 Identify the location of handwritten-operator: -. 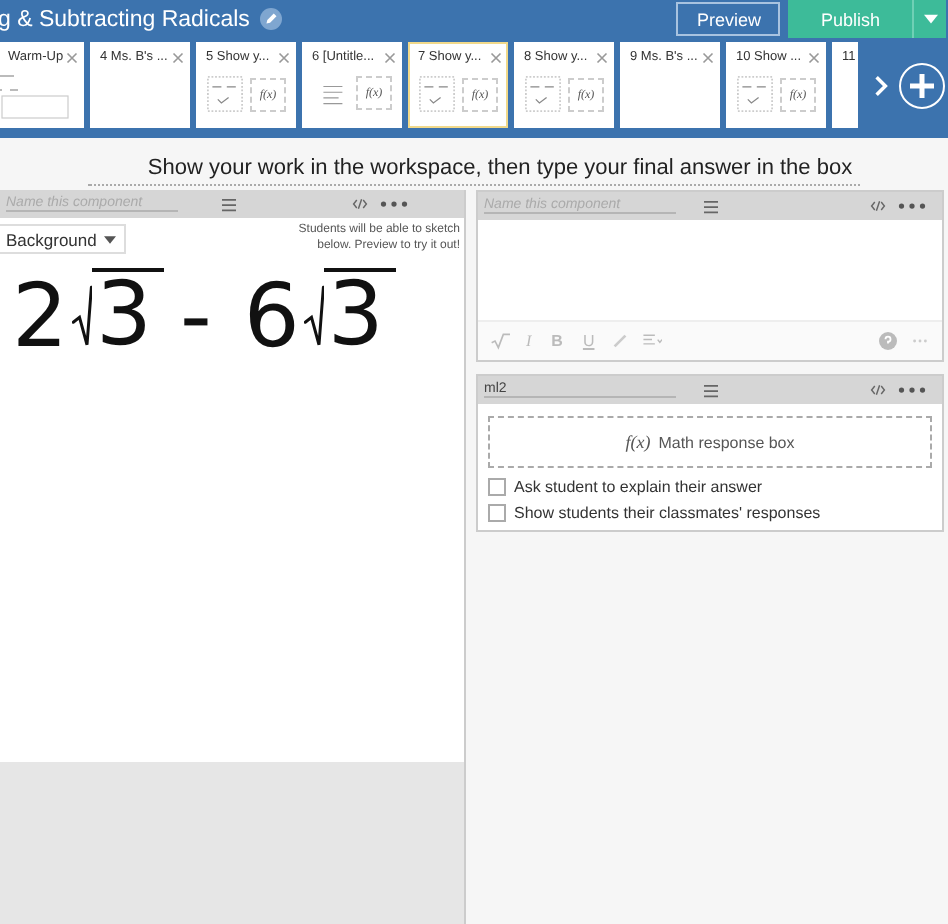
(196, 317).